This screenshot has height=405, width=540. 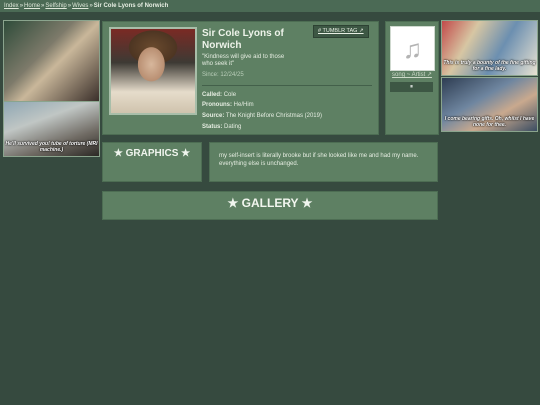 What do you see at coordinates (243, 39) in the screenshot?
I see `profile-name: Sir Cole Lyons of Norwich` at bounding box center [243, 39].